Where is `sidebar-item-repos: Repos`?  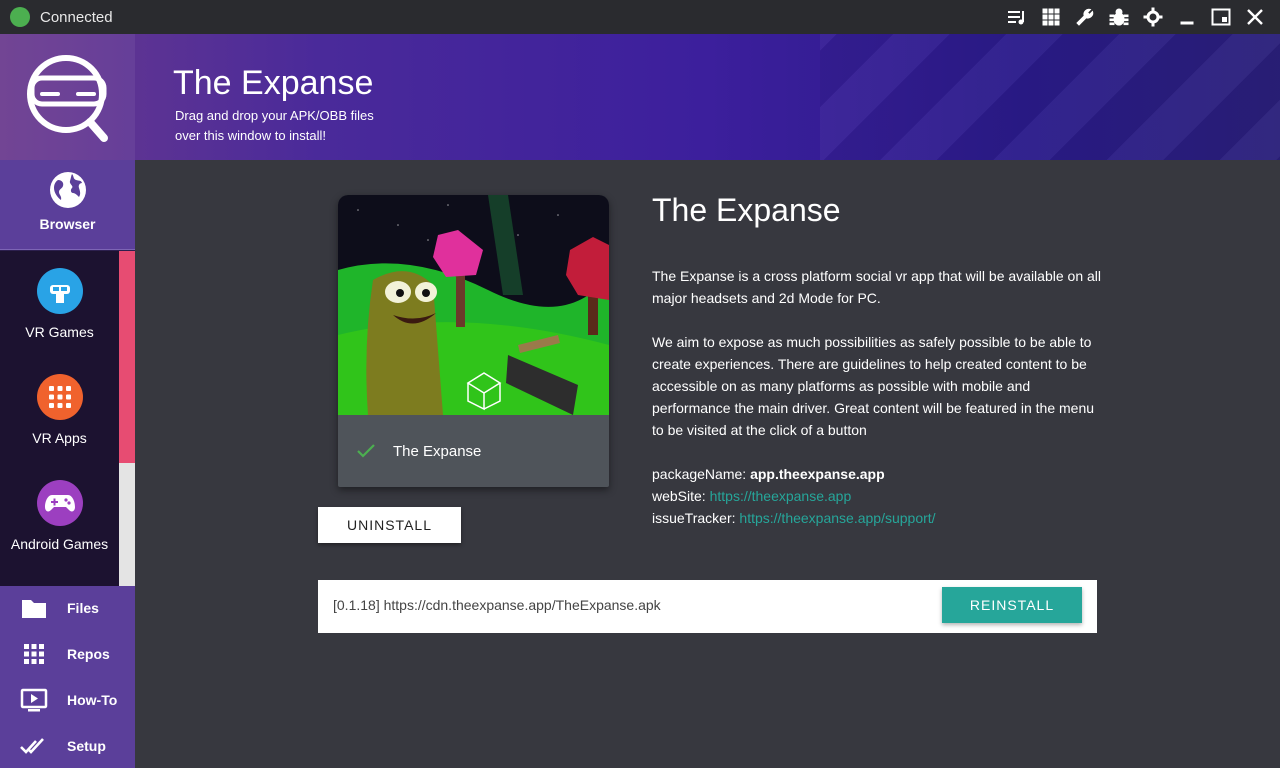 sidebar-item-repos: Repos is located at coordinates (65, 654).